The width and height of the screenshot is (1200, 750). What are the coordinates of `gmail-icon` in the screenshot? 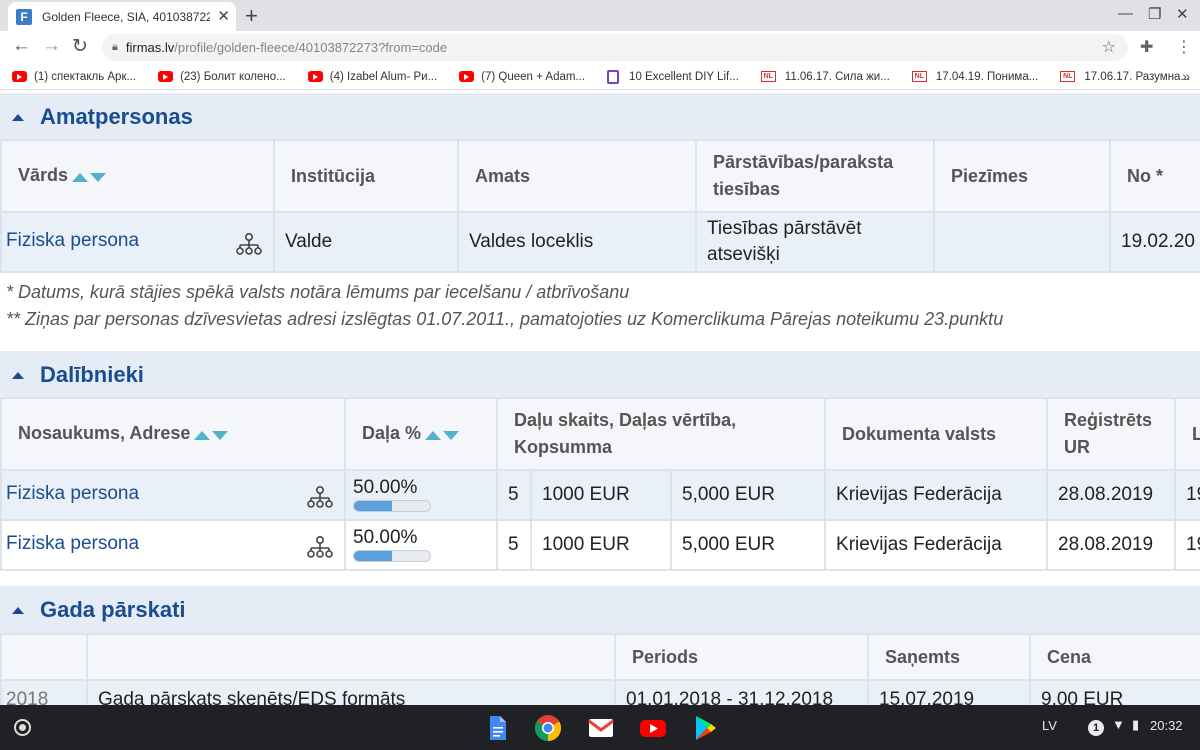 It's located at (601, 728).